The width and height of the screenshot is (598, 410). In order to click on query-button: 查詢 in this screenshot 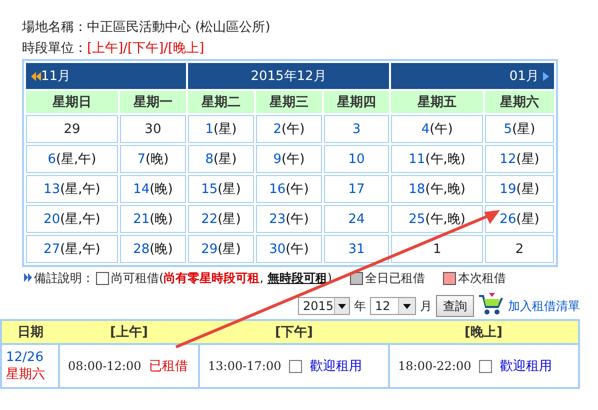, I will do `click(455, 306)`.